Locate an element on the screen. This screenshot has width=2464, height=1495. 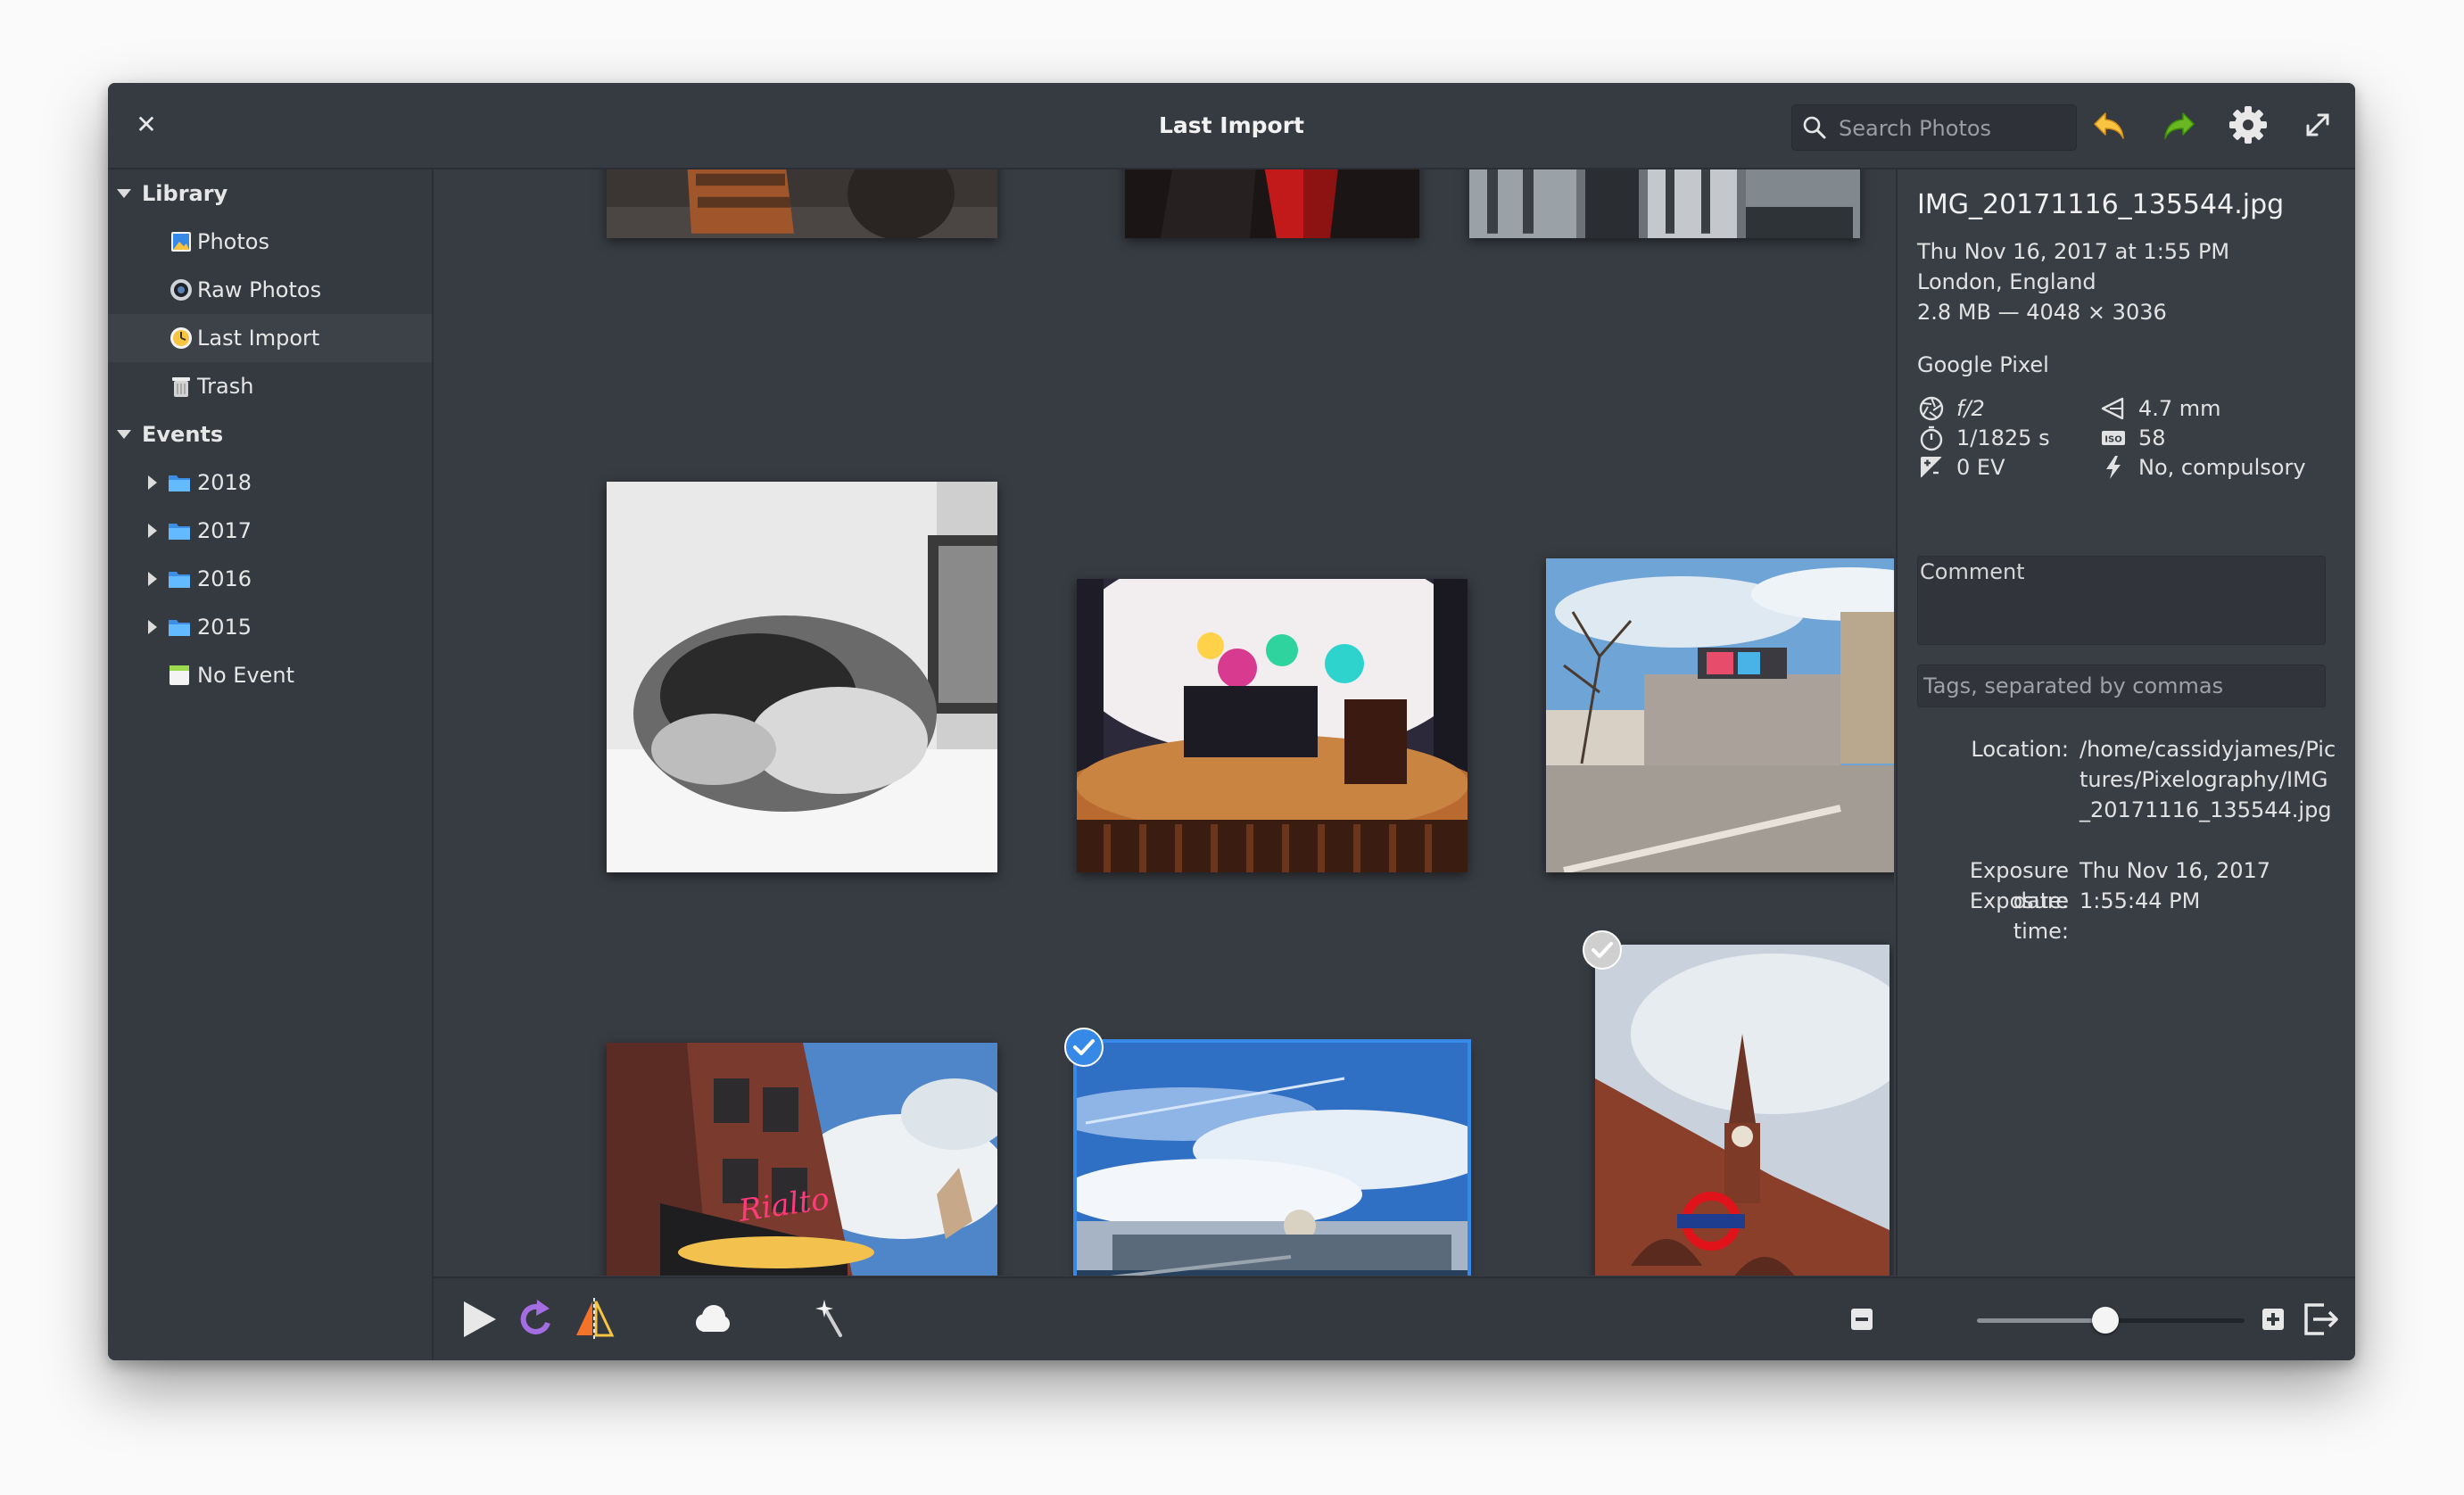
play-icon is located at coordinates (480, 1319).